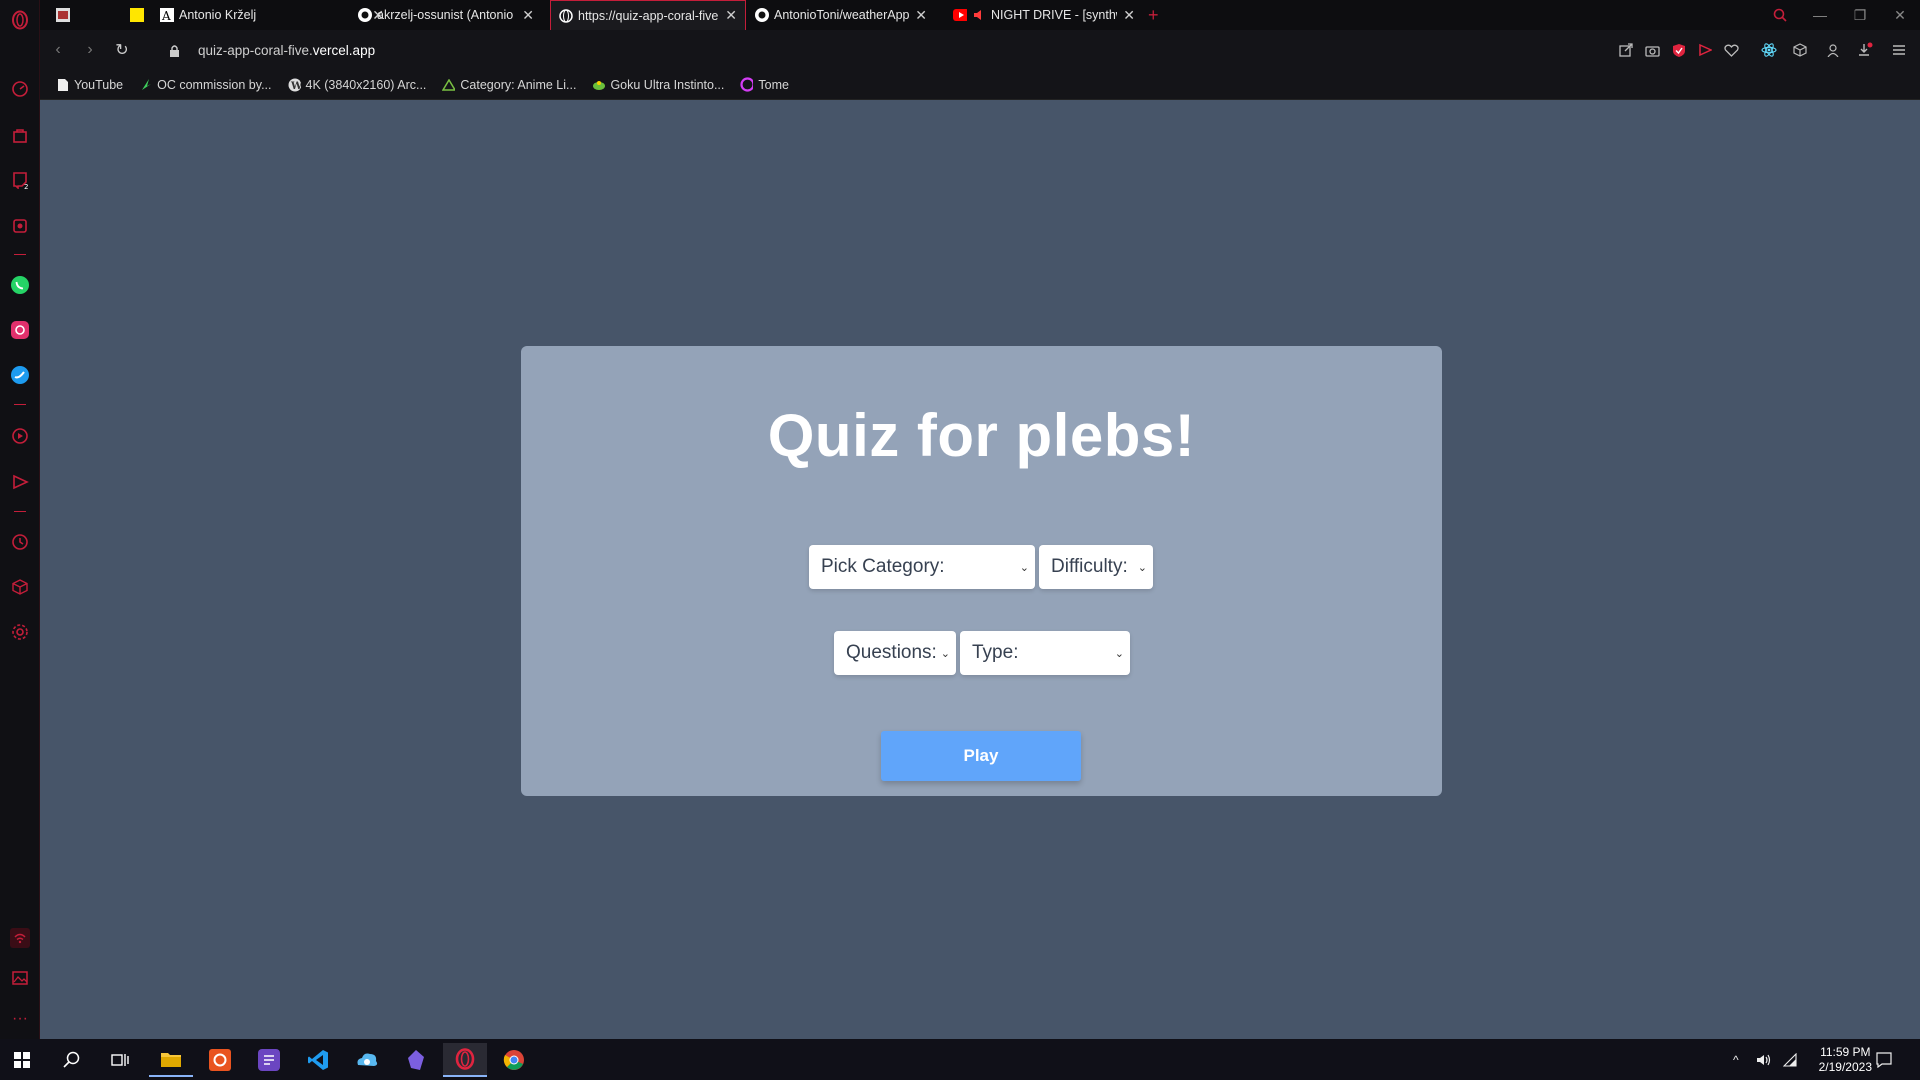  I want to click on settings-gear-icon, so click(20, 632).